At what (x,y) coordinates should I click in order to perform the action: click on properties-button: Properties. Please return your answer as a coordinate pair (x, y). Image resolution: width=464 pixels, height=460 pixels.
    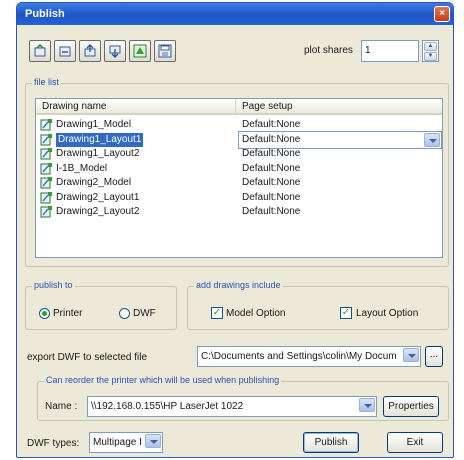
    Looking at the image, I should click on (411, 406).